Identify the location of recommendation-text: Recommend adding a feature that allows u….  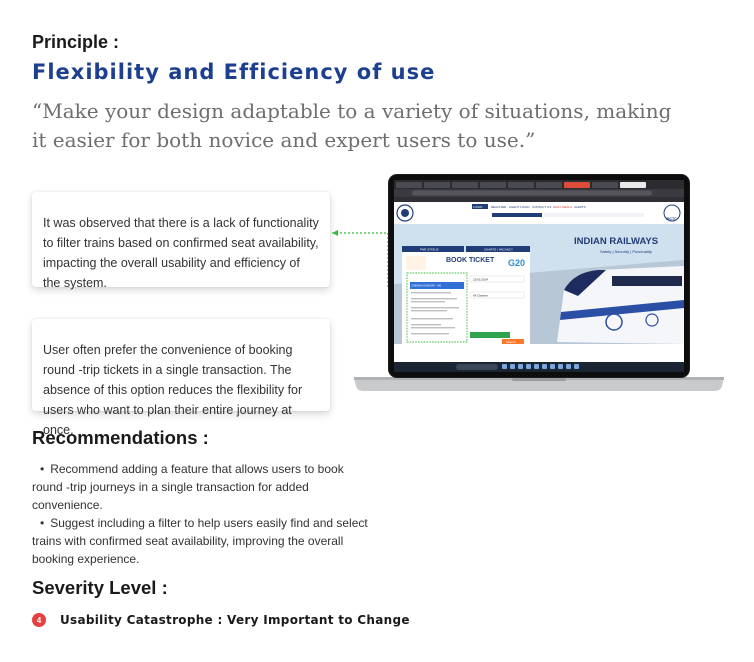
(188, 487).